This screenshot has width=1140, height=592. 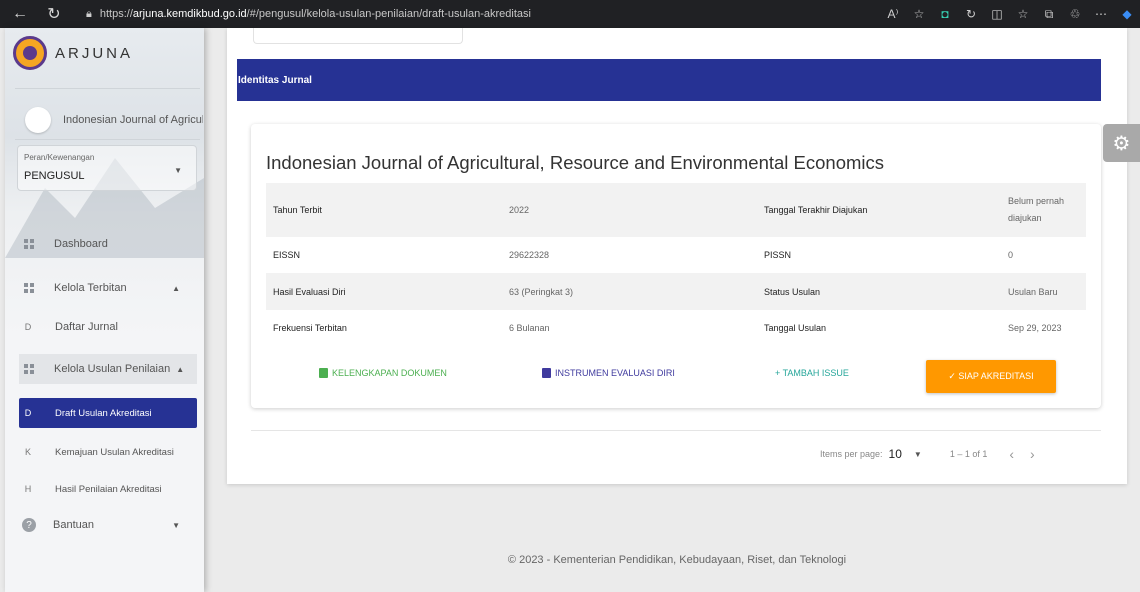 What do you see at coordinates (1075, 14) in the screenshot?
I see `sync-icon: ♲` at bounding box center [1075, 14].